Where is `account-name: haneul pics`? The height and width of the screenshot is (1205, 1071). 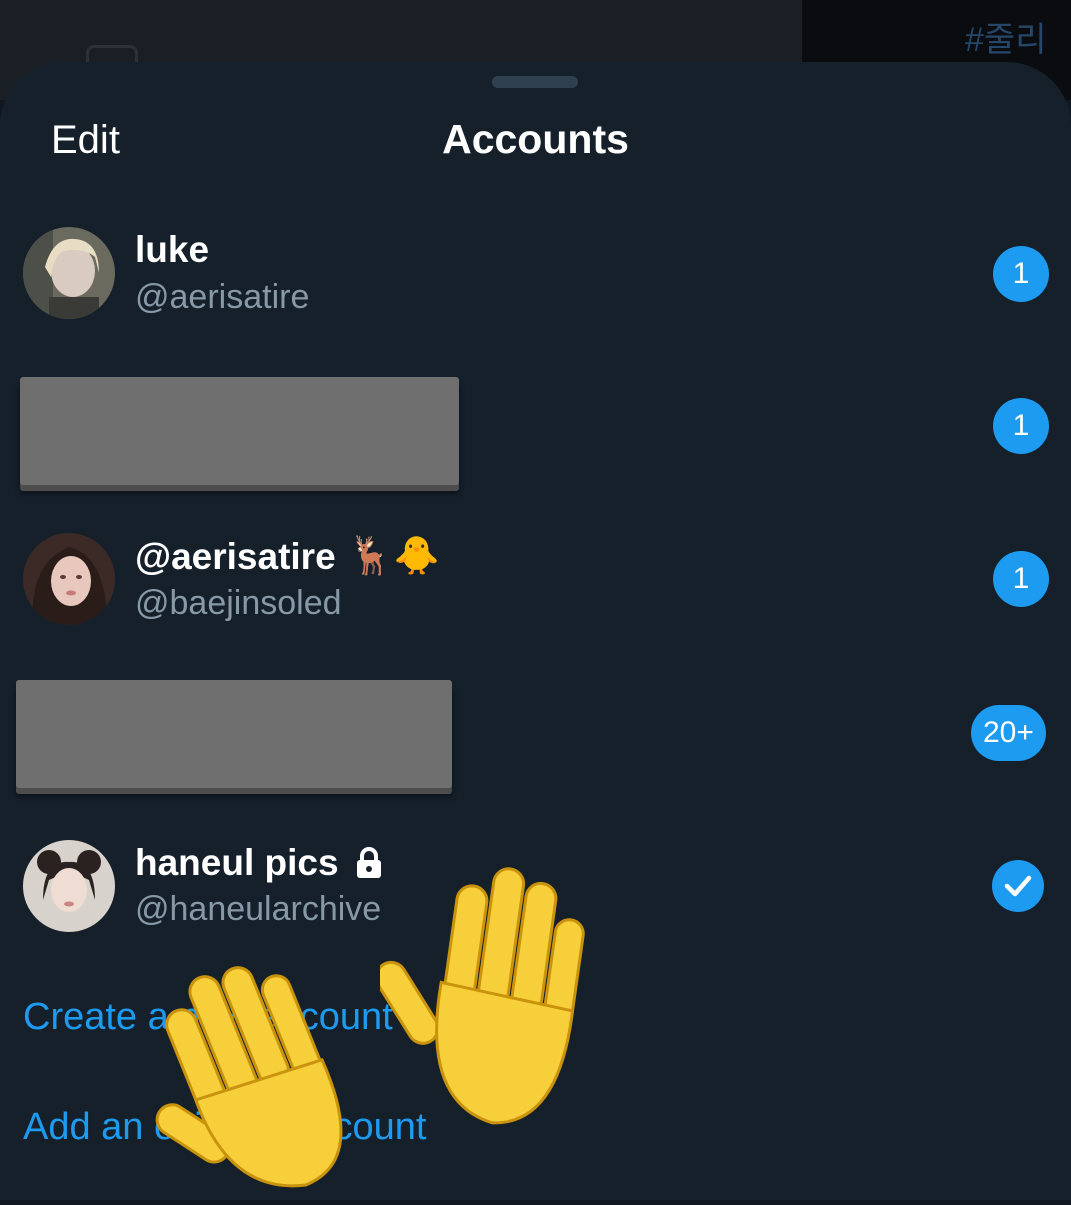
account-name: haneul pics is located at coordinates (259, 863).